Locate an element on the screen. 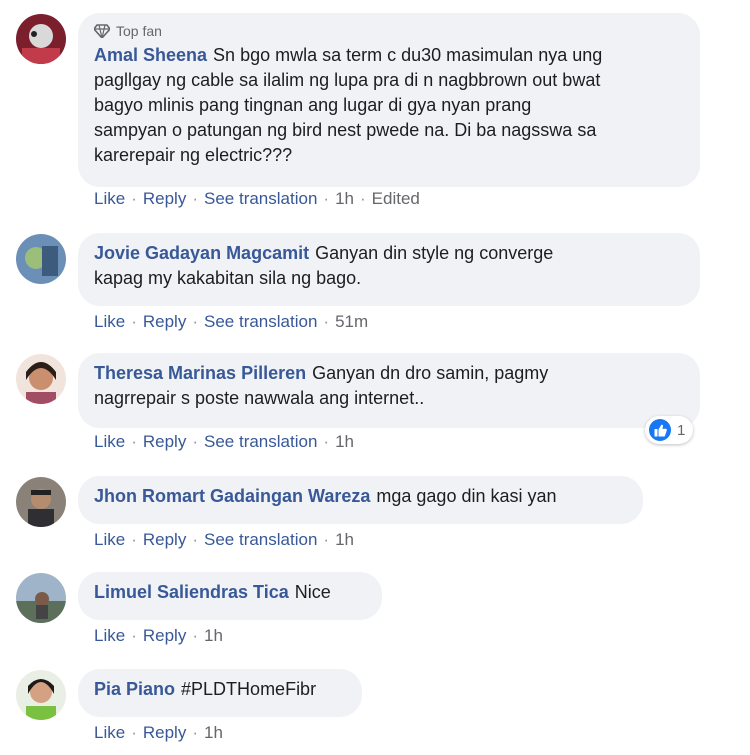  reaction-count: 1 is located at coordinates (681, 430).